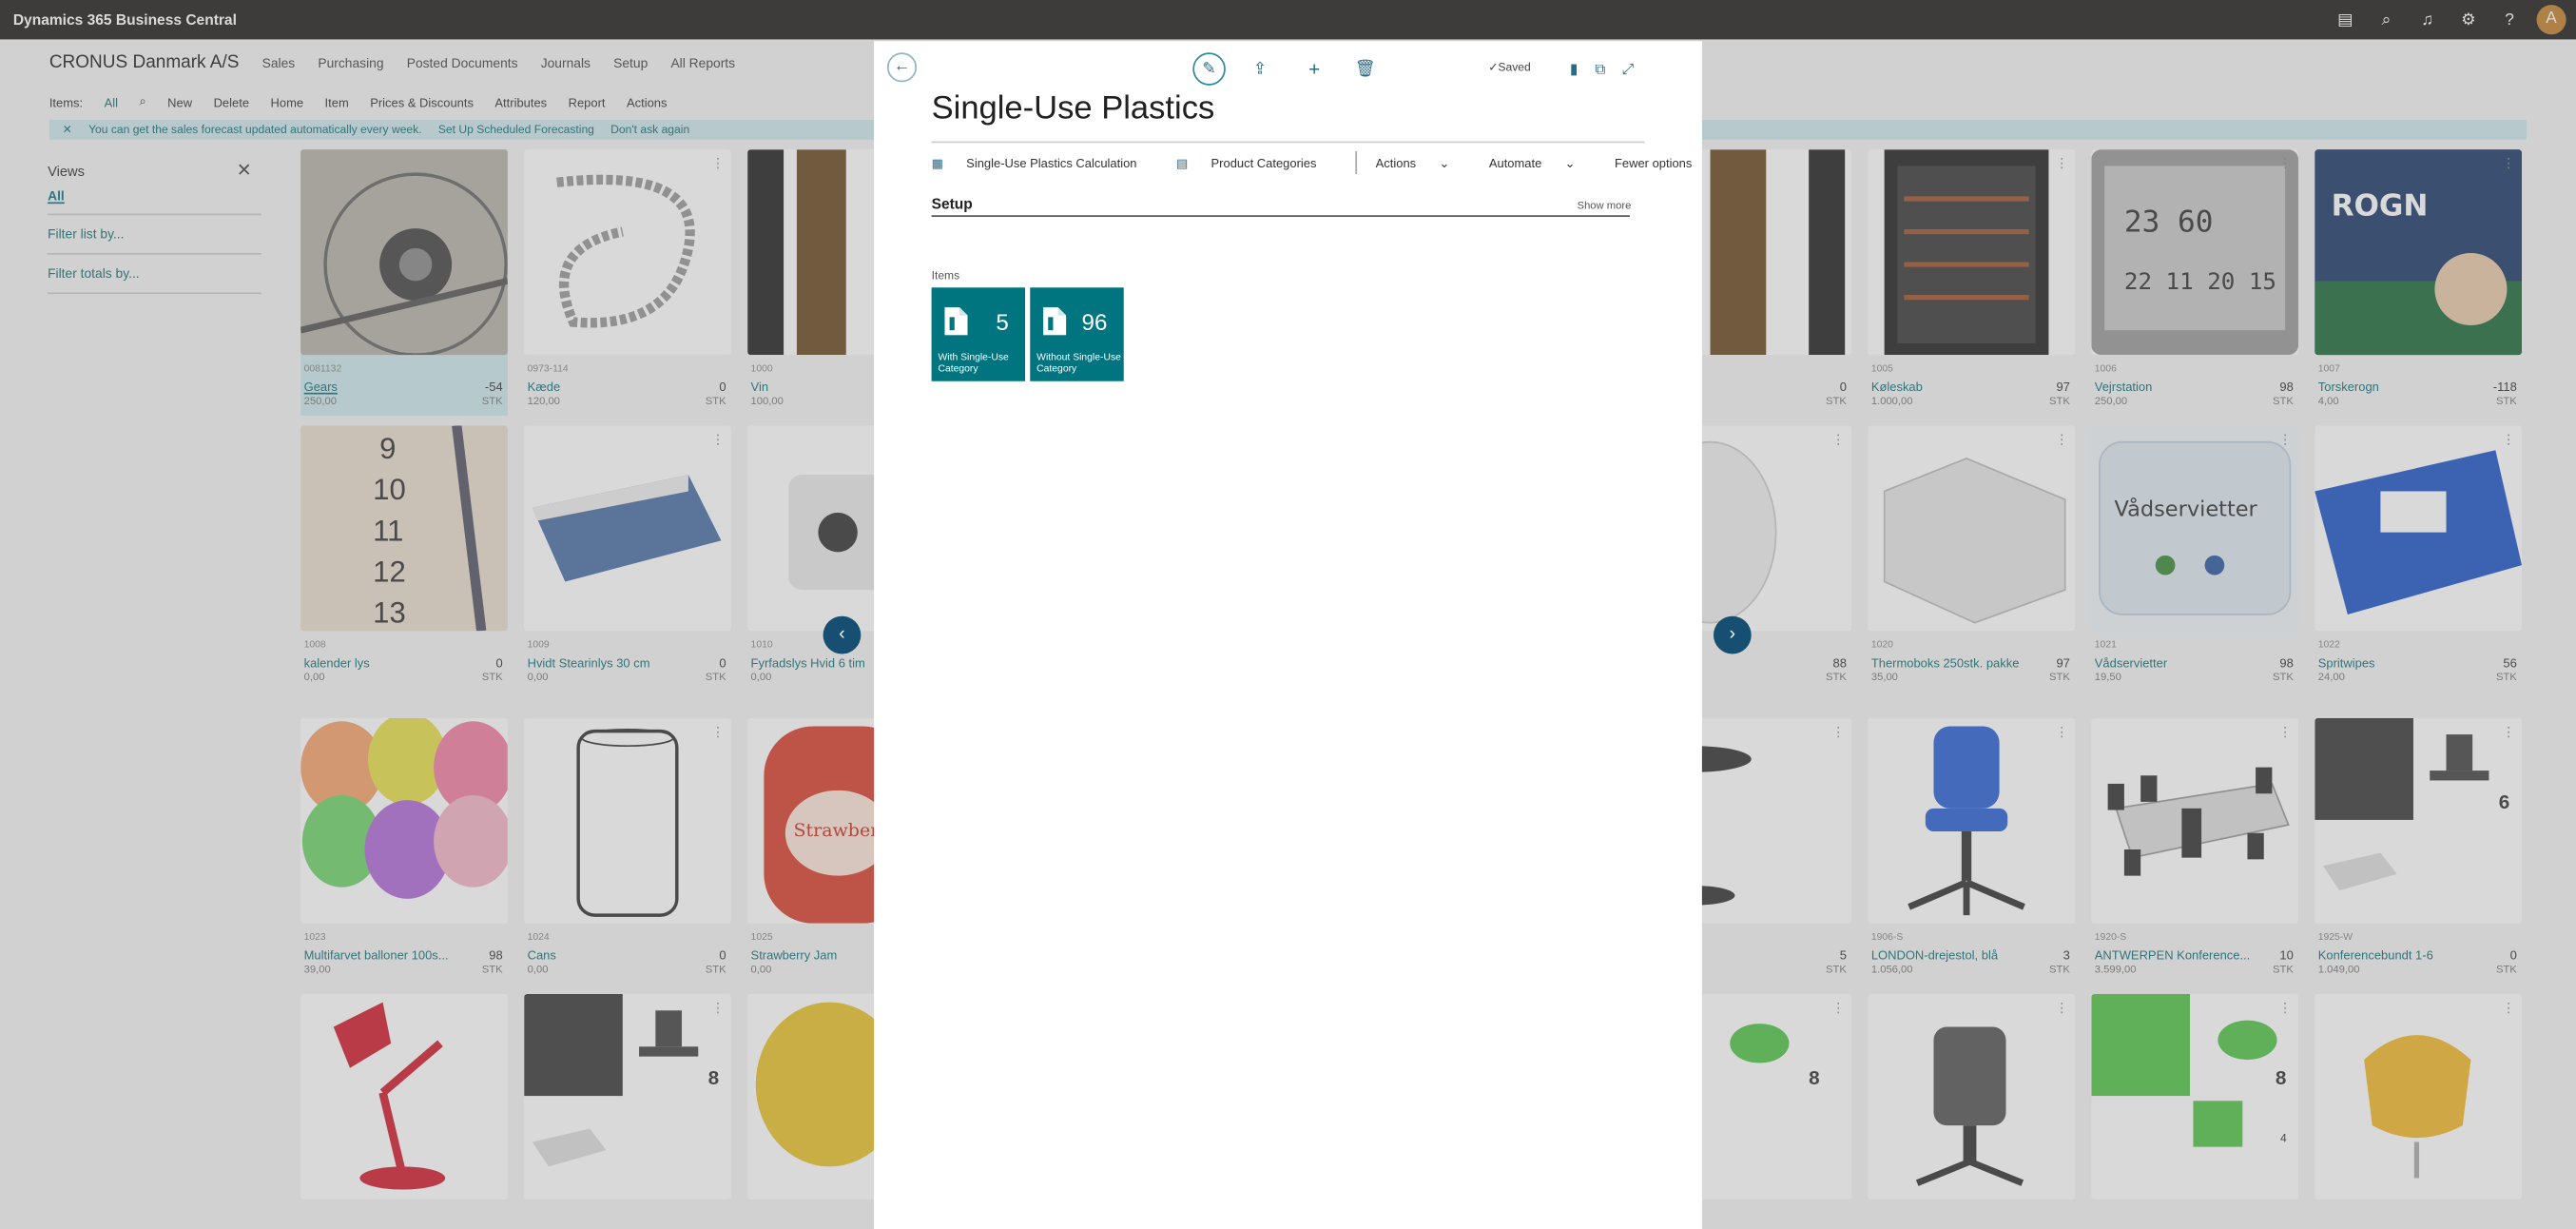 The height and width of the screenshot is (1229, 2576). What do you see at coordinates (1094, 322) in the screenshot?
I see `tile-value: 96` at bounding box center [1094, 322].